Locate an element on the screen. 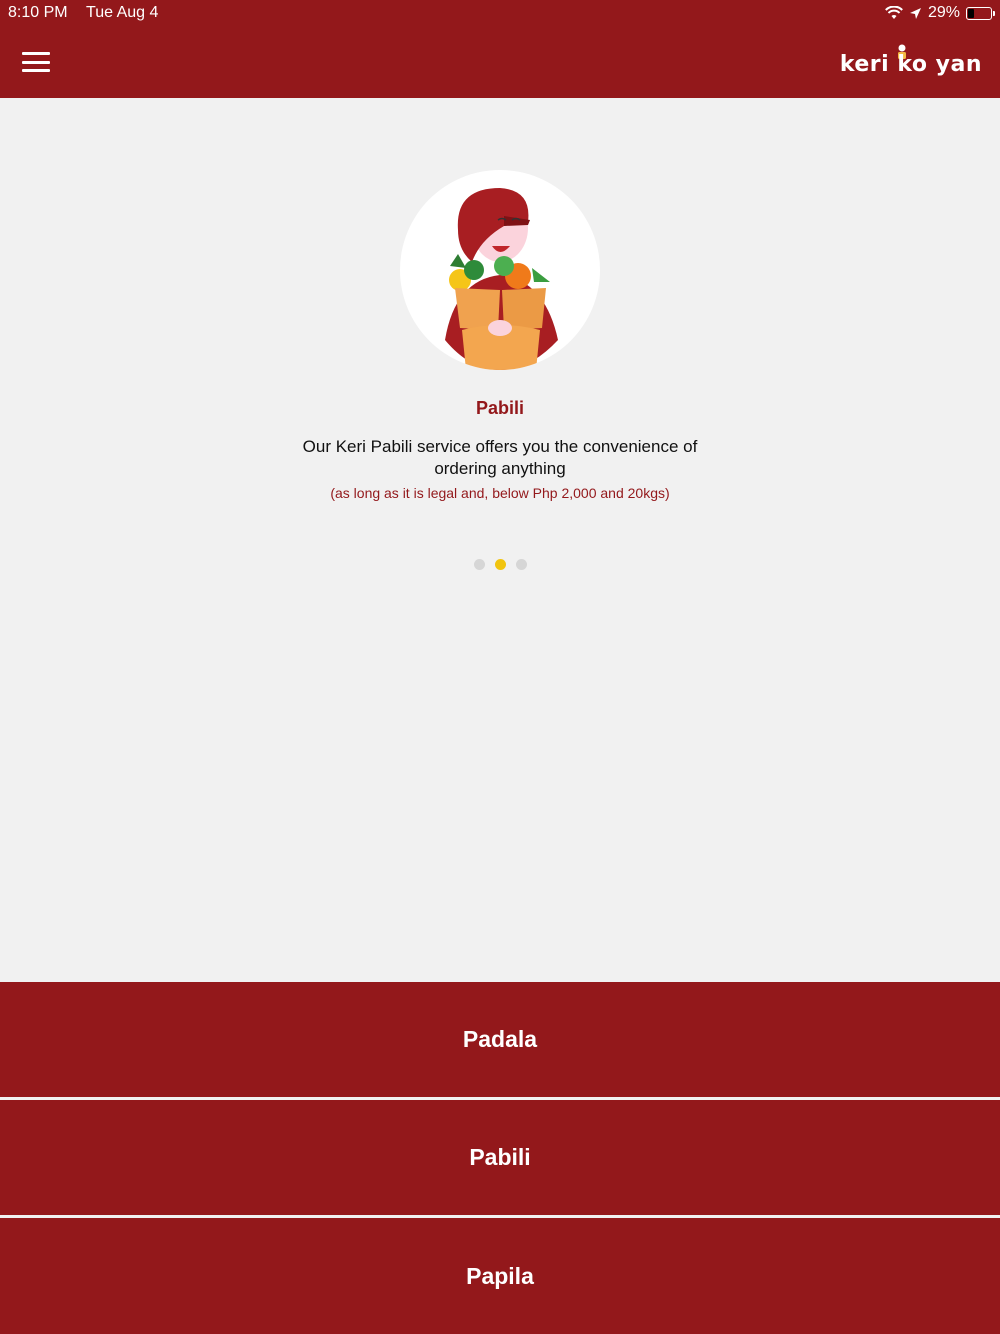 The height and width of the screenshot is (1334, 1000). status-bar-right: 29% is located at coordinates (940, 13).